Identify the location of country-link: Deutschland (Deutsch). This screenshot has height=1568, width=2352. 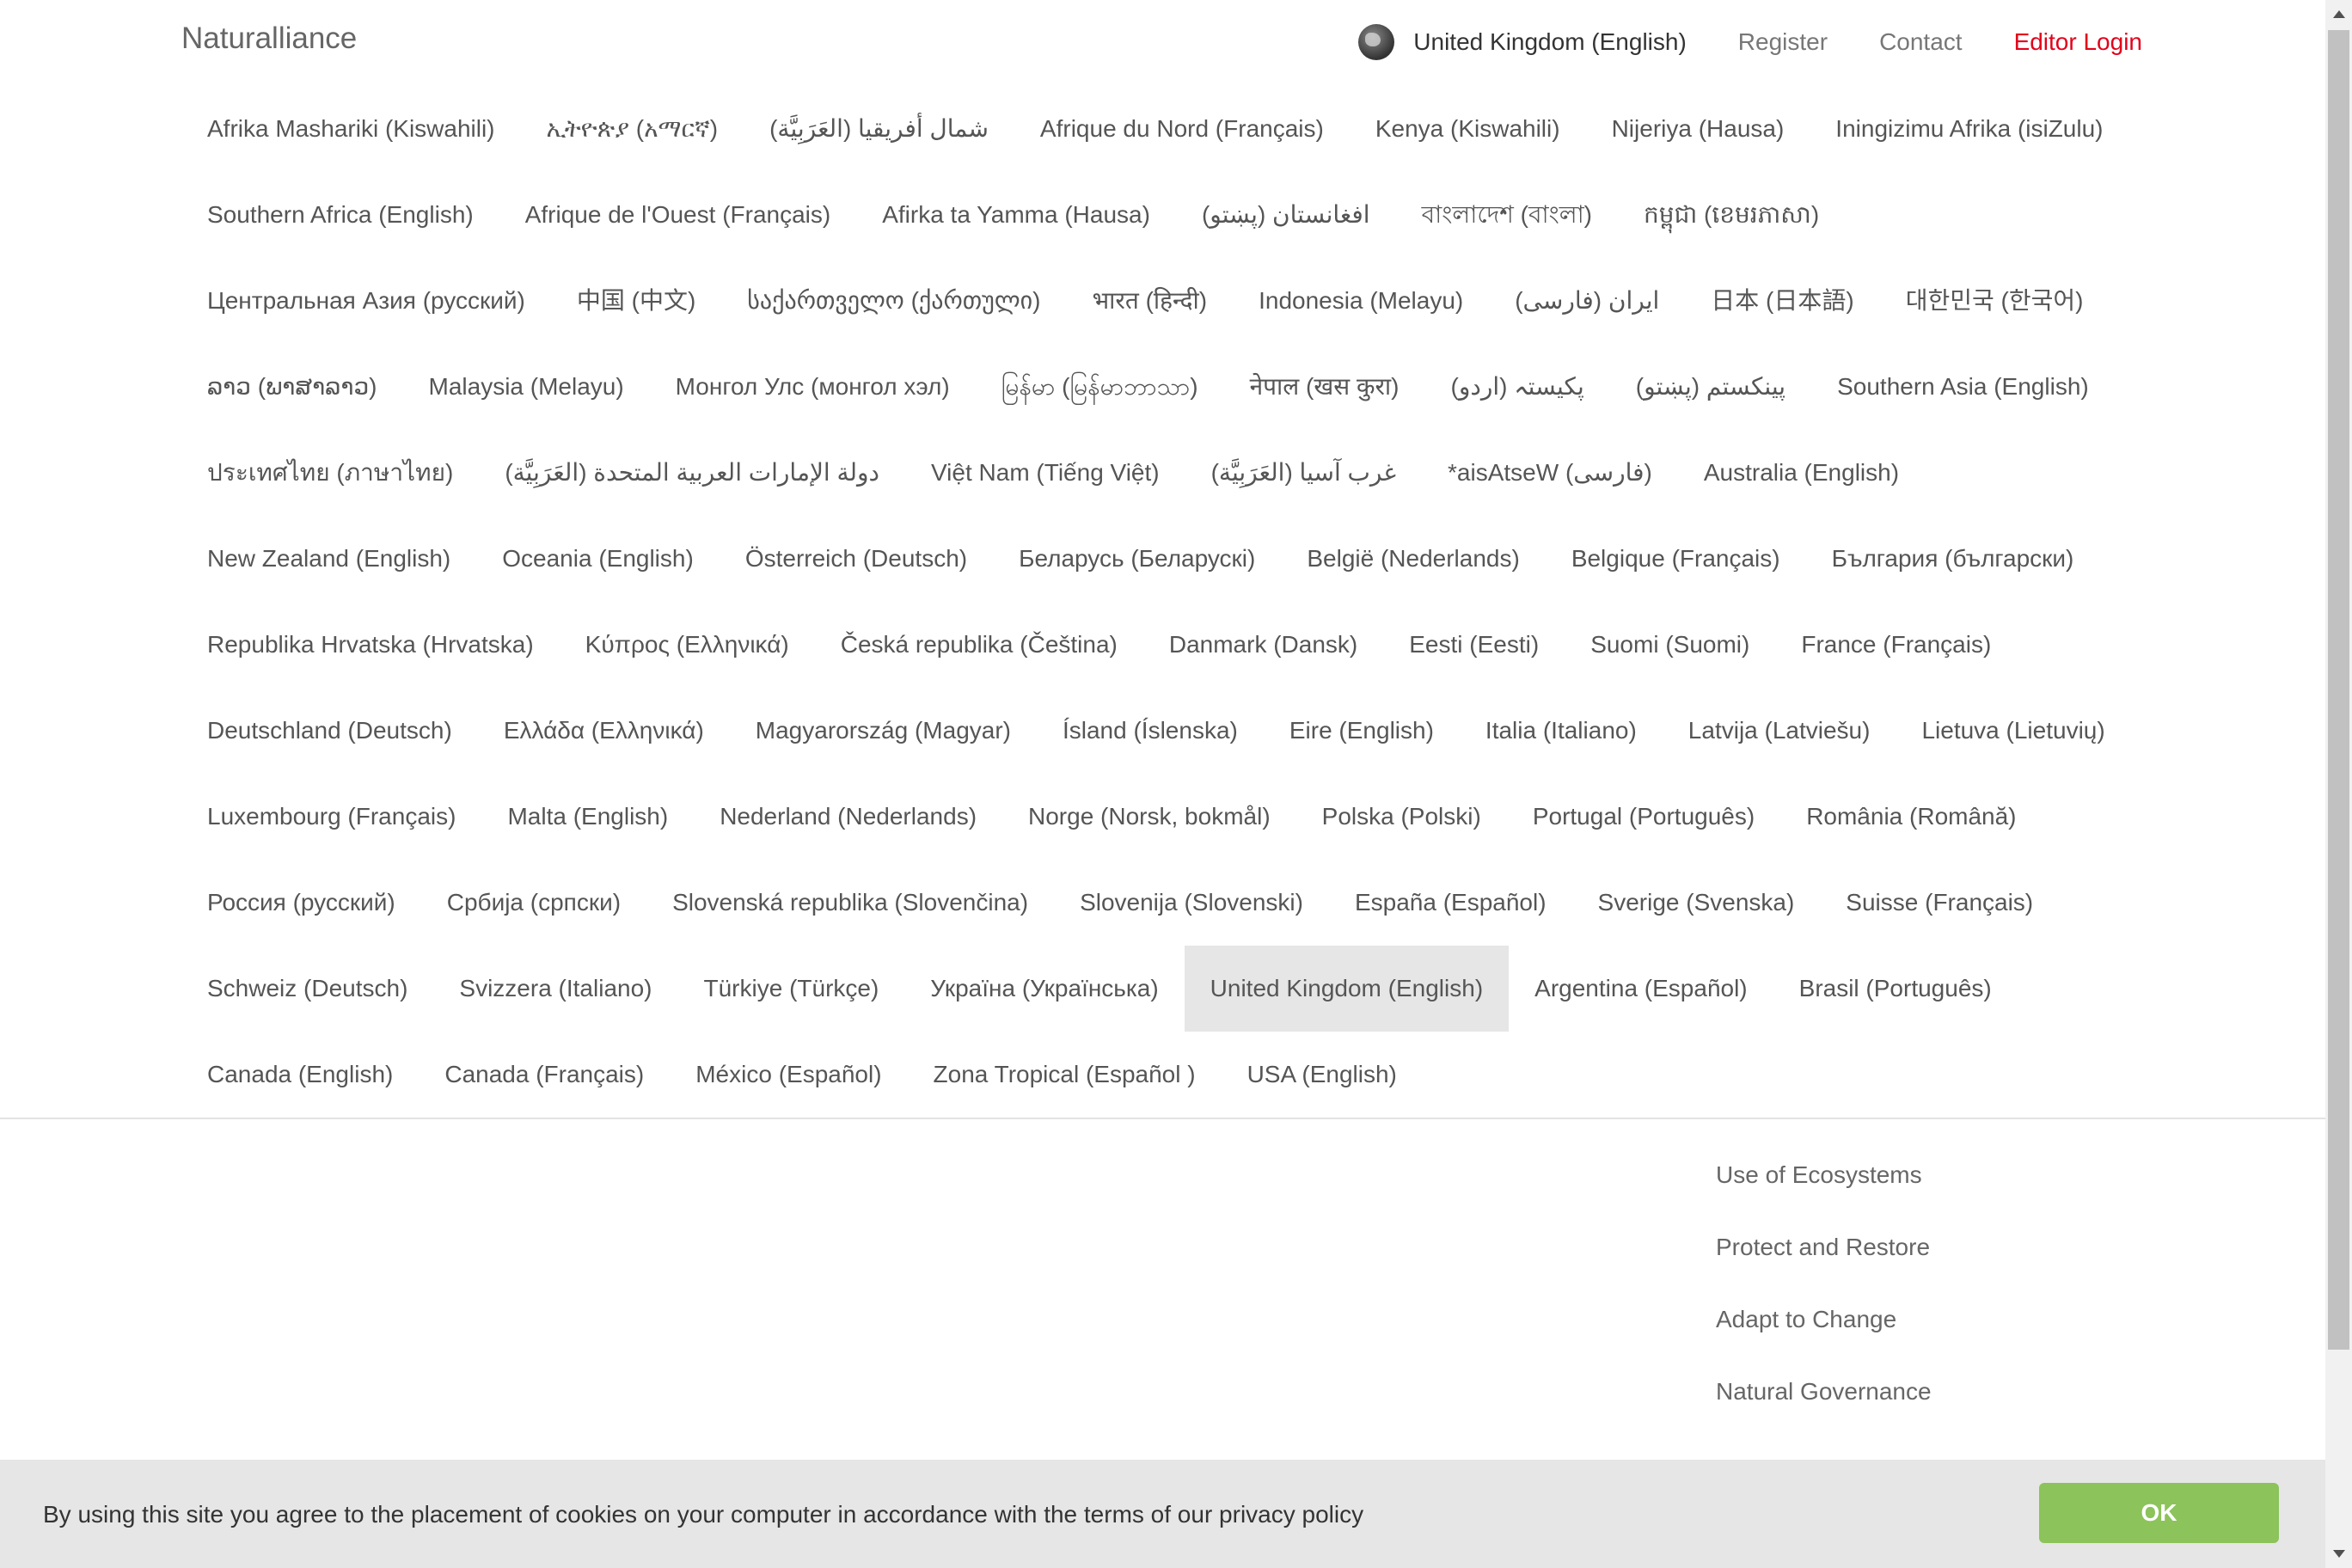
(329, 731).